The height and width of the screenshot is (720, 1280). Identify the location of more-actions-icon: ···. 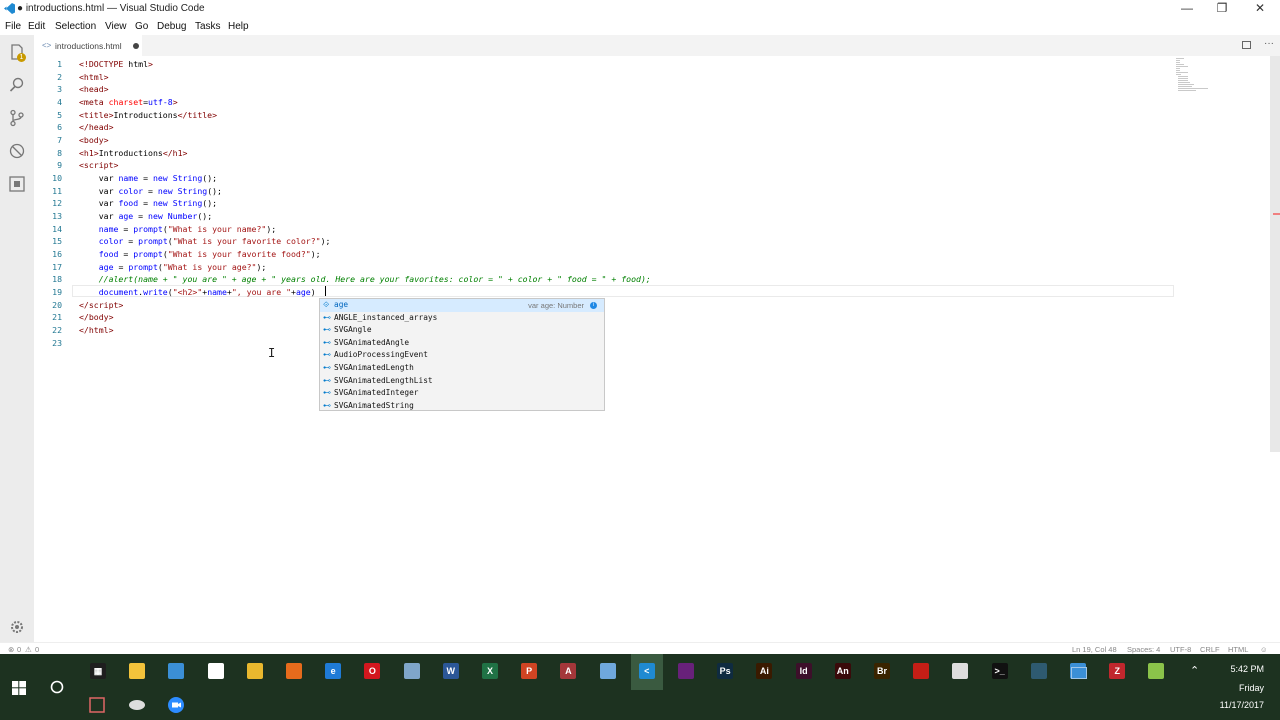
(1269, 43).